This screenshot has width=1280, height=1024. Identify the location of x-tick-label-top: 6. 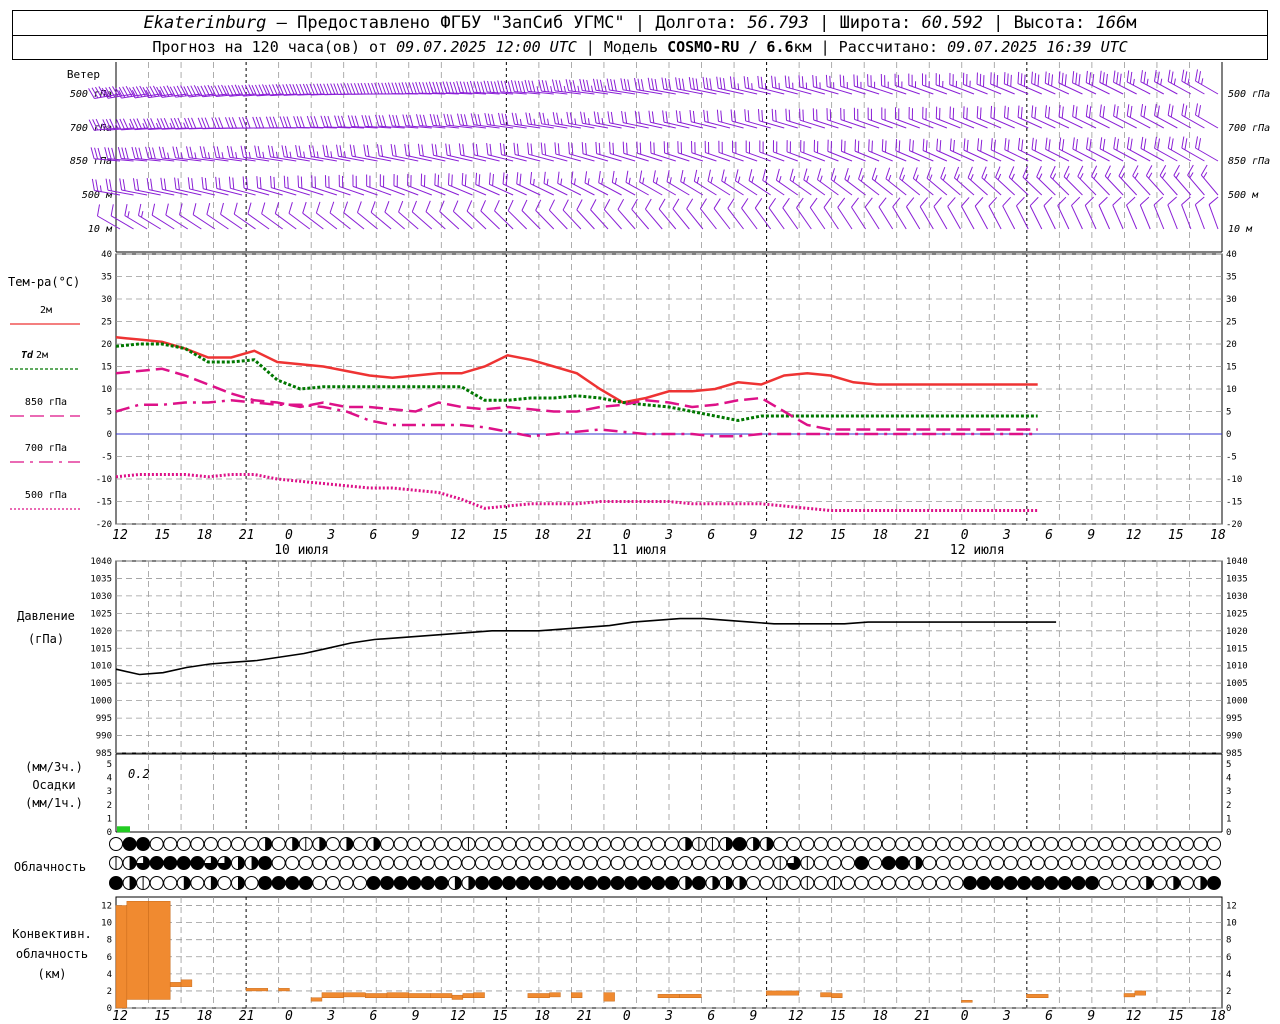
(373, 535).